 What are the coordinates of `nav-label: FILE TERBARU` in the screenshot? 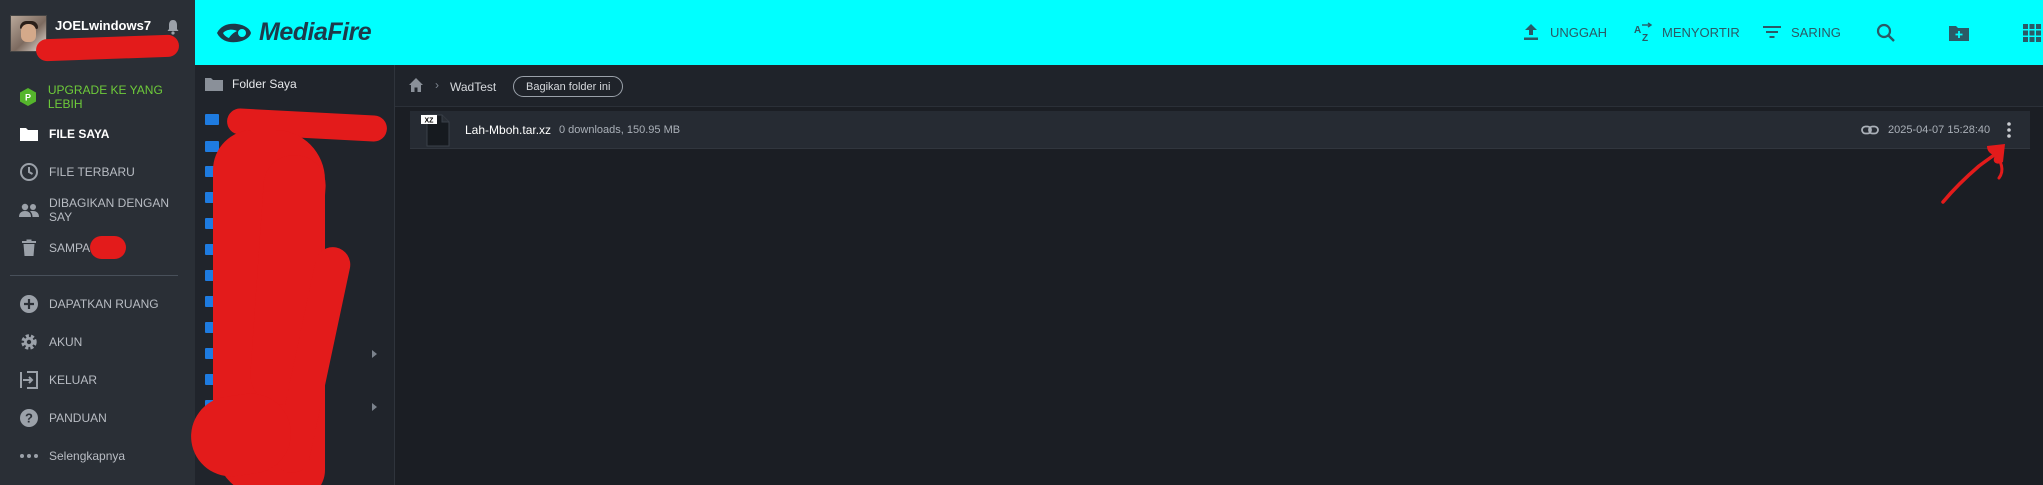 It's located at (92, 172).